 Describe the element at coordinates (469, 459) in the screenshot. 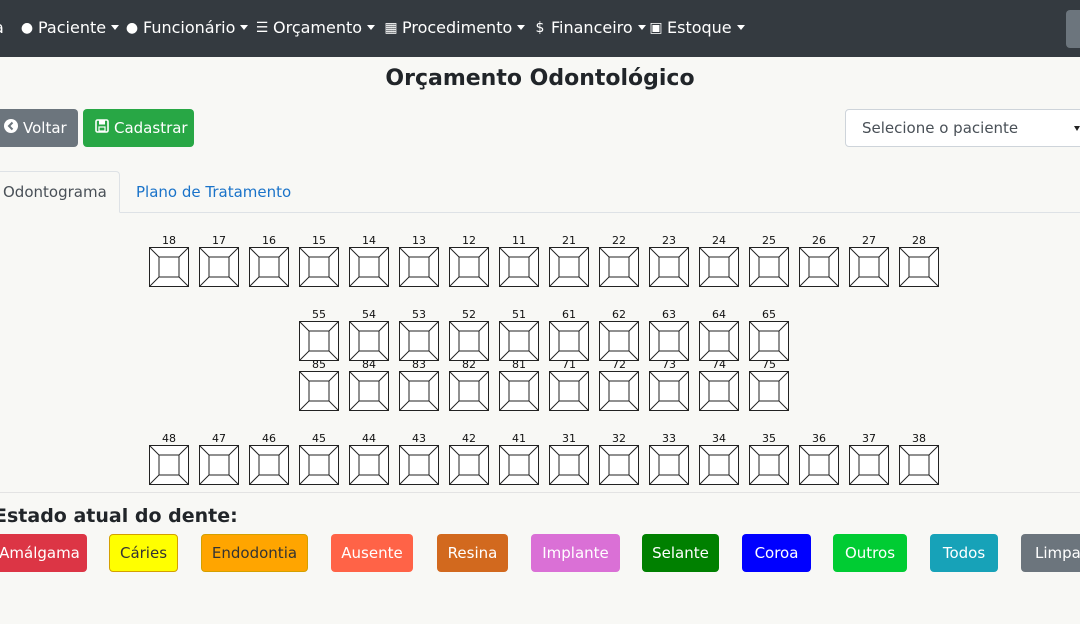

I see `tooth-42: 42` at that location.